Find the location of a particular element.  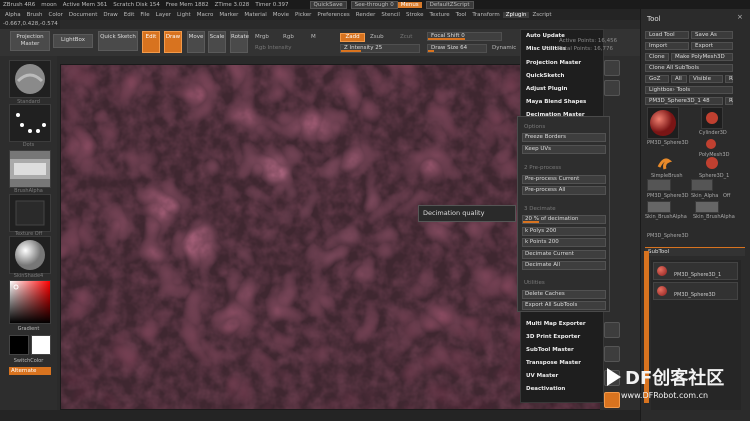

projection-master-button: Projection Master is located at coordinates (30, 41).